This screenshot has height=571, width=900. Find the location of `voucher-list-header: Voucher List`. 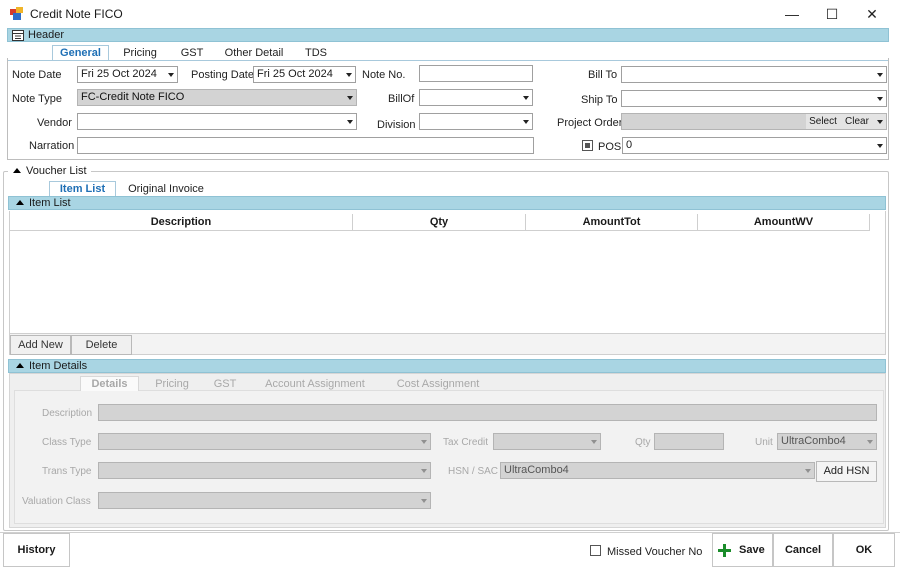

voucher-list-header: Voucher List is located at coordinates (49, 171).